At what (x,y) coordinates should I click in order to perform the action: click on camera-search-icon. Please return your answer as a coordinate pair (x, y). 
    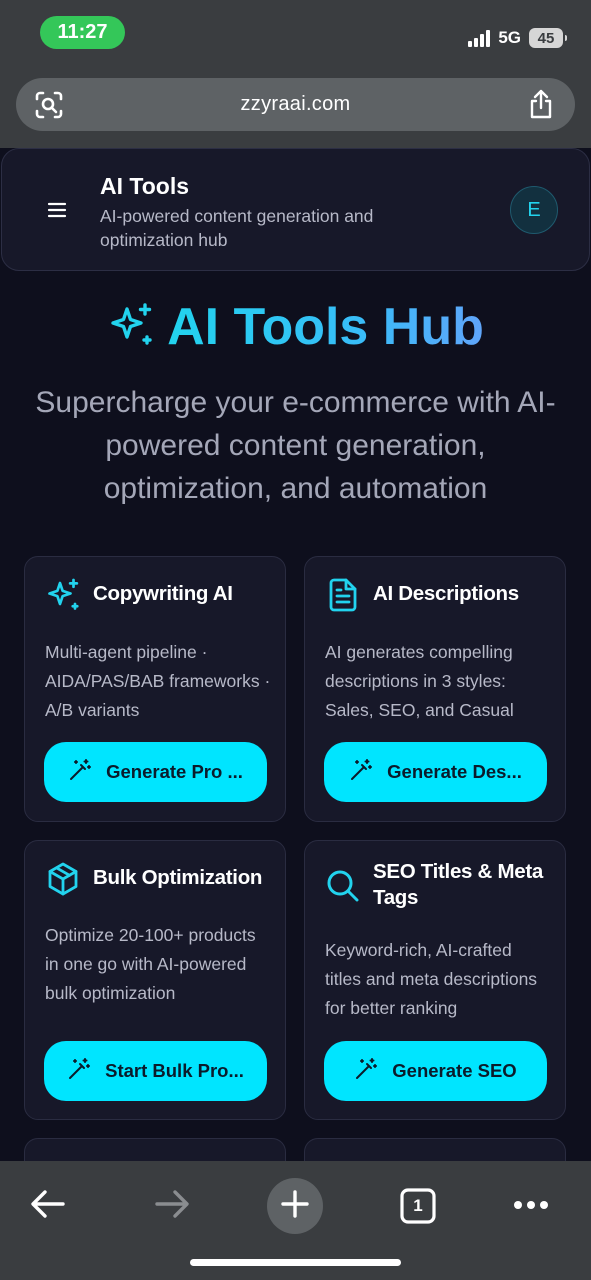
    Looking at the image, I should click on (49, 107).